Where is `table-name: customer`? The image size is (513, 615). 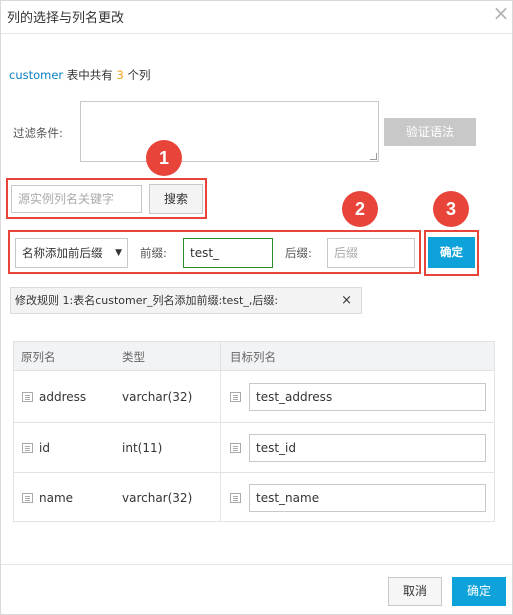 table-name: customer is located at coordinates (36, 75).